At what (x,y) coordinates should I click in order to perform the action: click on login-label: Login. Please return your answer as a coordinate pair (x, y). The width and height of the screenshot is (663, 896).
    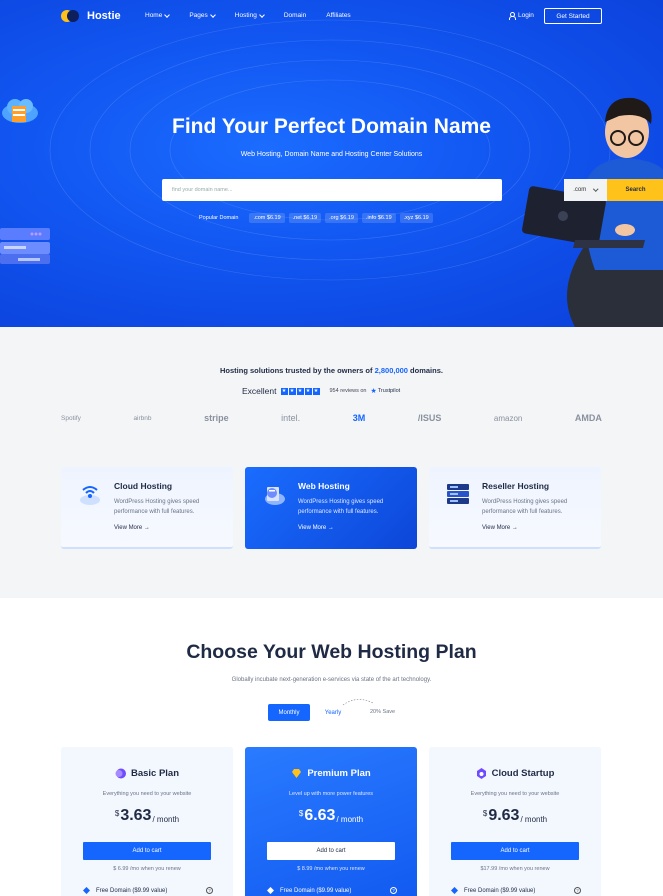
    Looking at the image, I should click on (526, 15).